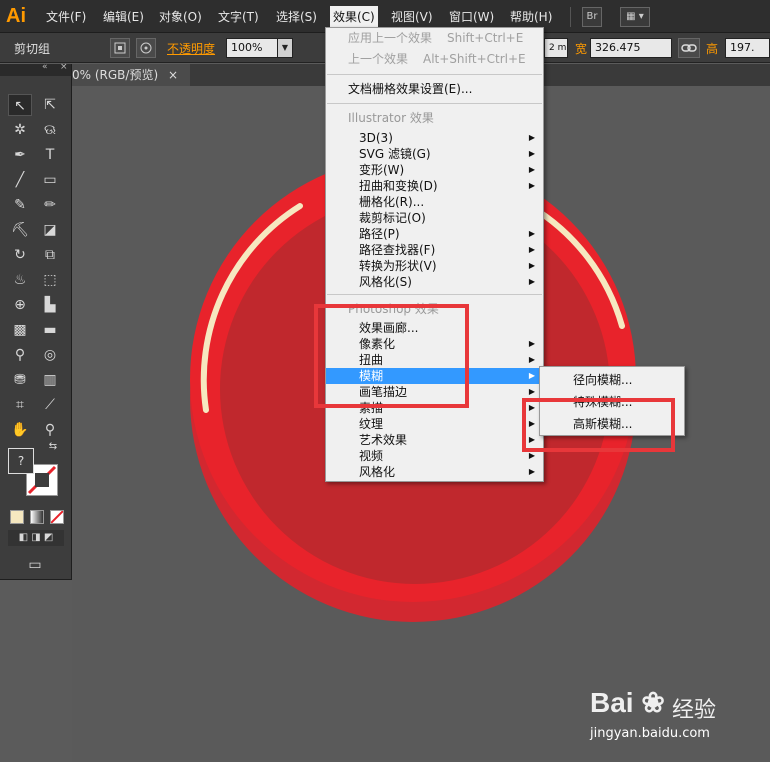 This screenshot has height=762, width=770. What do you see at coordinates (20, 430) in the screenshot?
I see `hand-tool: ✋` at bounding box center [20, 430].